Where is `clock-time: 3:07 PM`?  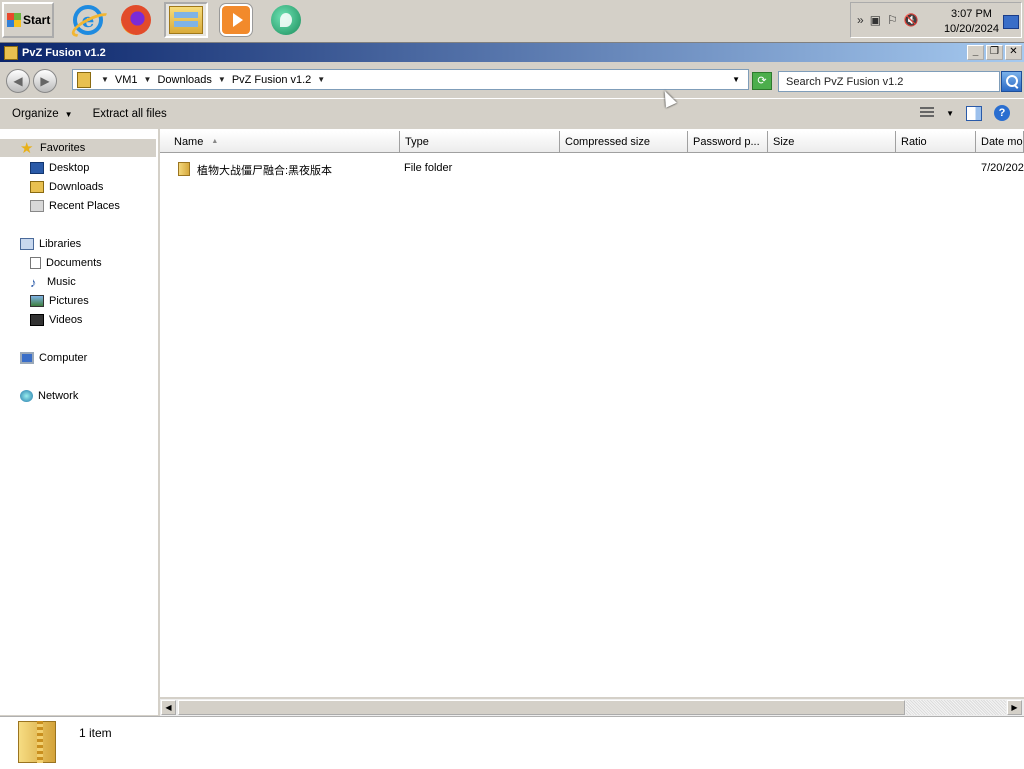 clock-time: 3:07 PM is located at coordinates (971, 14).